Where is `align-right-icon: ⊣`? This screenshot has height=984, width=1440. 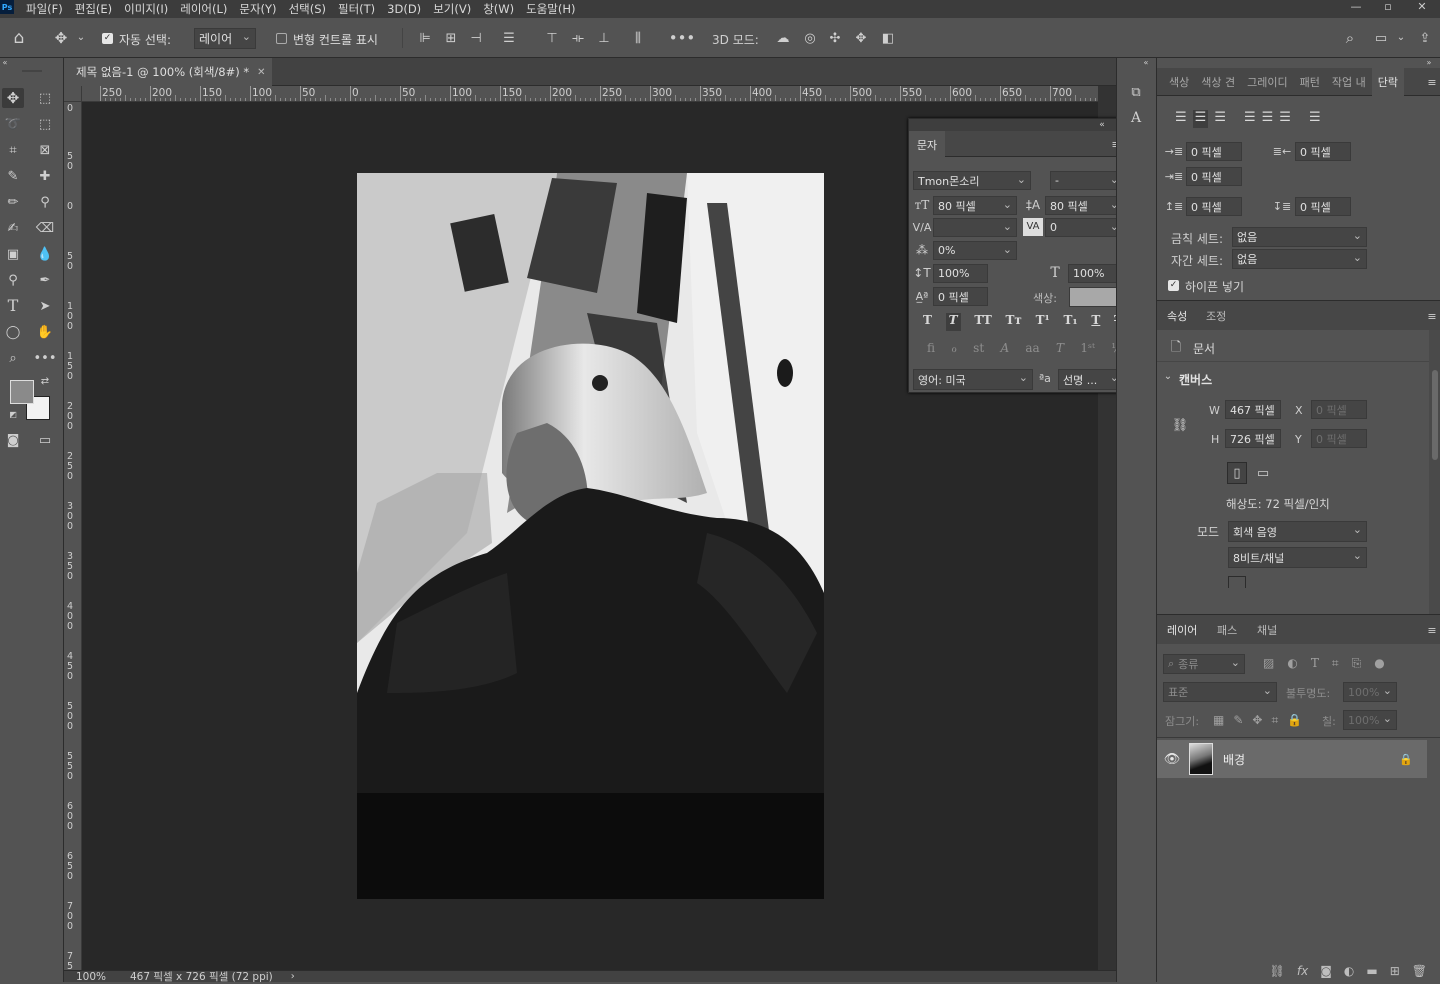
align-right-icon: ⊣ is located at coordinates (476, 38).